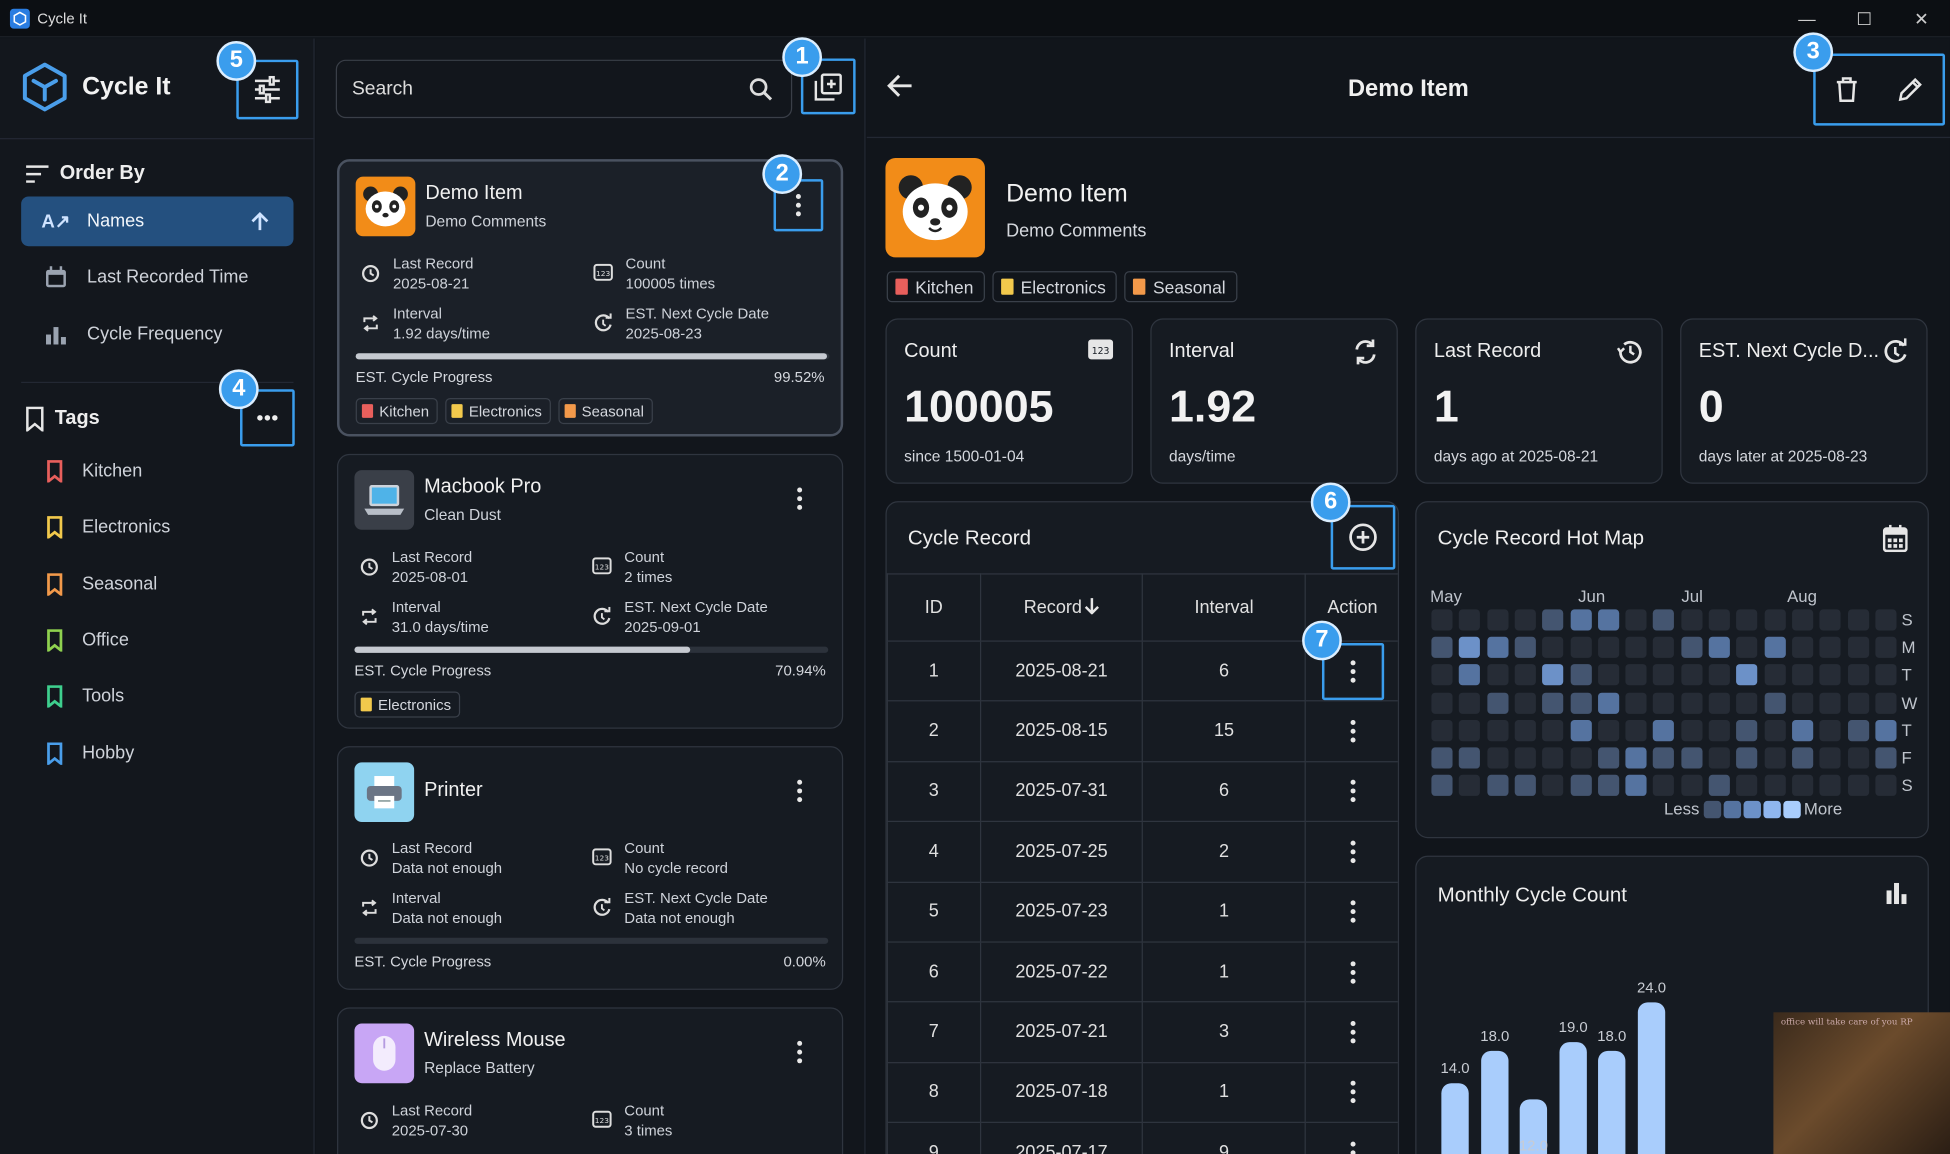  I want to click on tag-chip: Kitchen, so click(396, 411).